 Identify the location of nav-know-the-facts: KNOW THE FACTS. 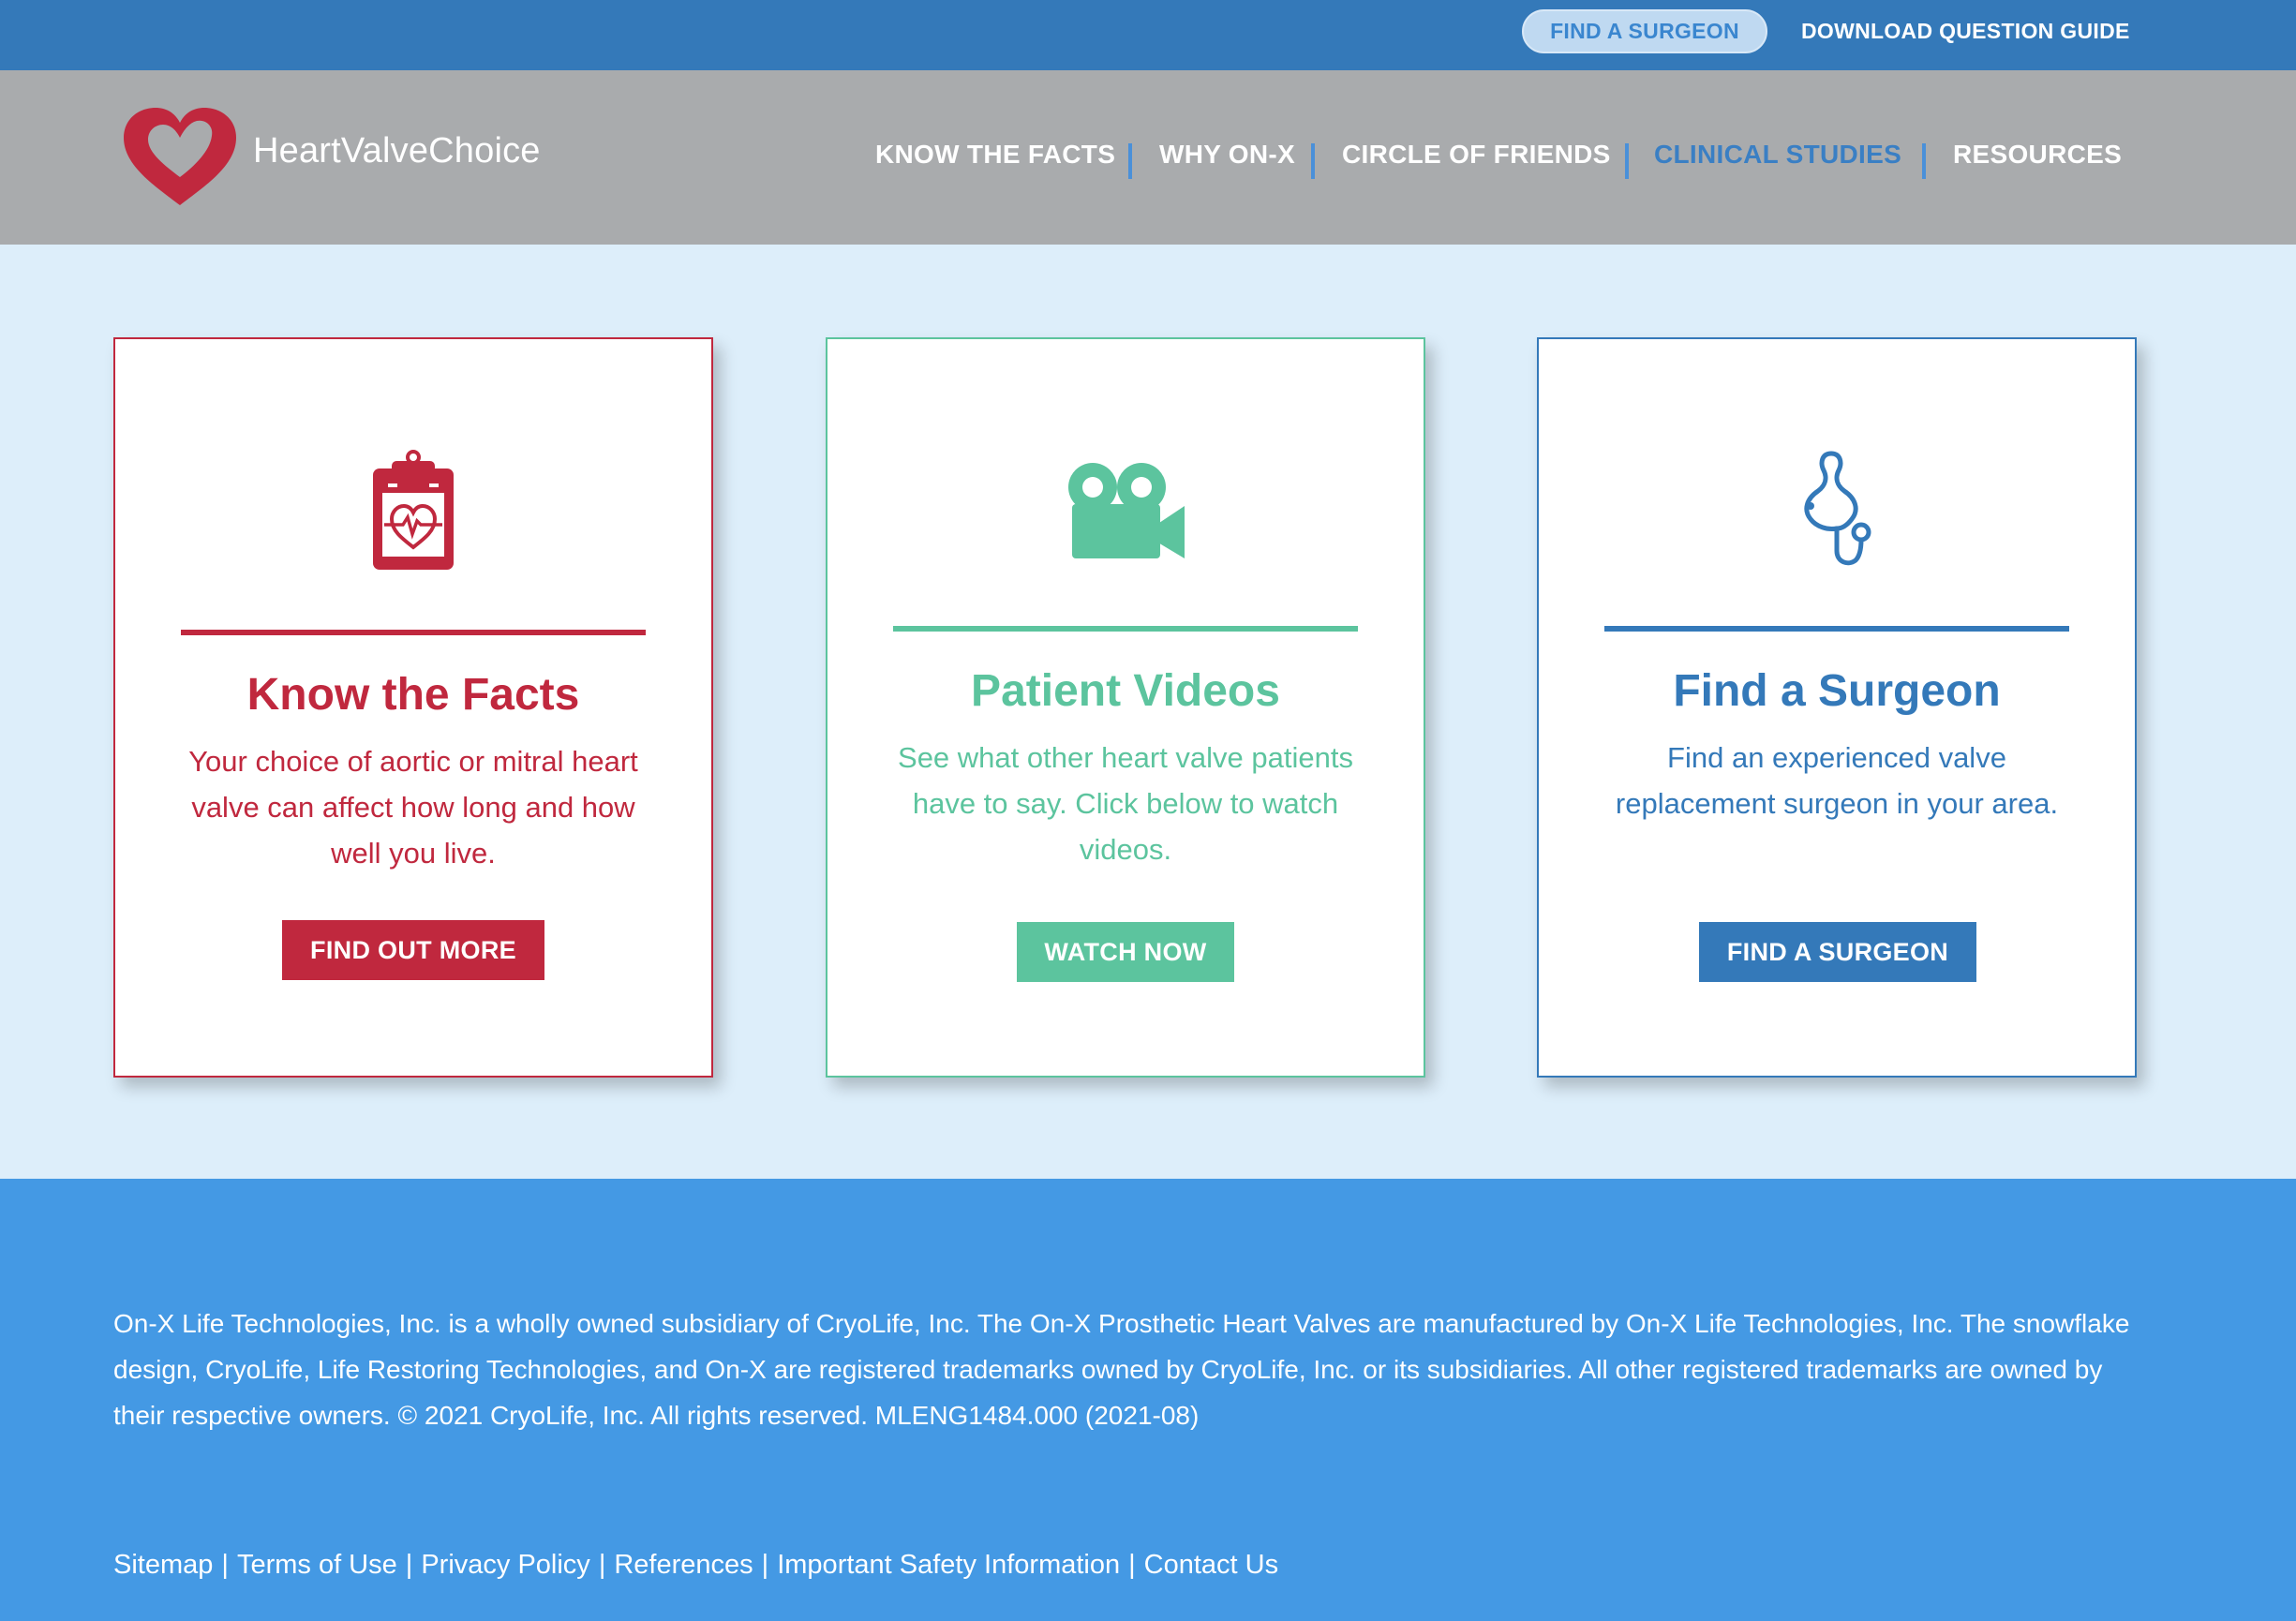
(995, 158).